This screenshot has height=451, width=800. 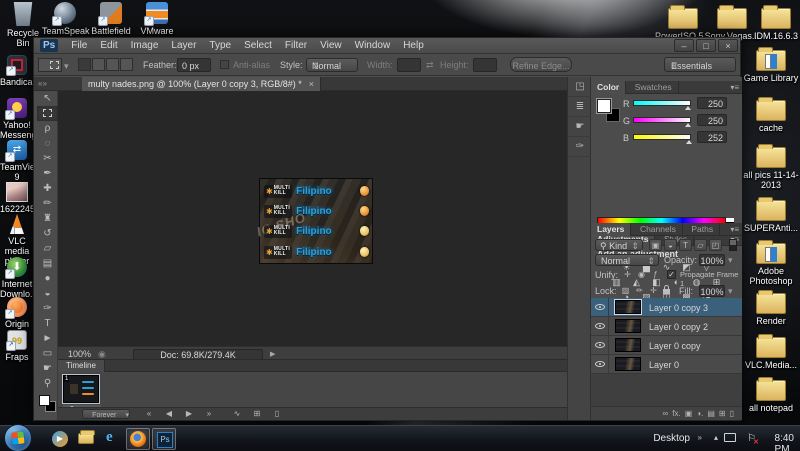 I want to click on tab-color: Color, so click(x=609, y=87).